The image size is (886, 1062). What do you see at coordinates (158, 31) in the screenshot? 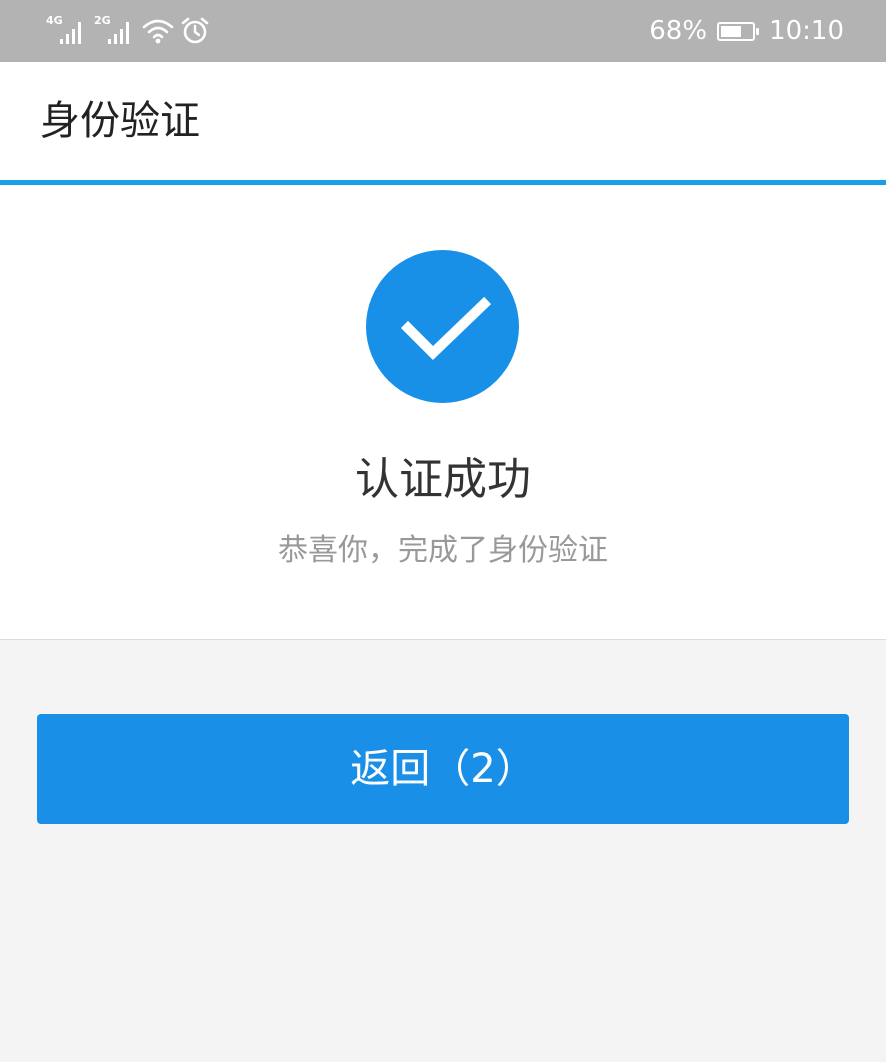
I see `wifi-icon` at bounding box center [158, 31].